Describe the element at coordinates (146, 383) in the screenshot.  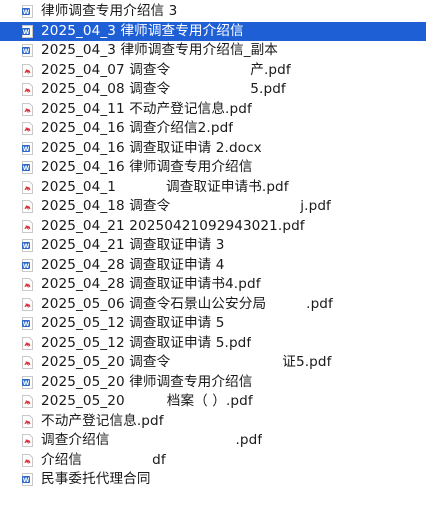
I see `file-name: 2025_05_20 律师调查专用介绍信` at that location.